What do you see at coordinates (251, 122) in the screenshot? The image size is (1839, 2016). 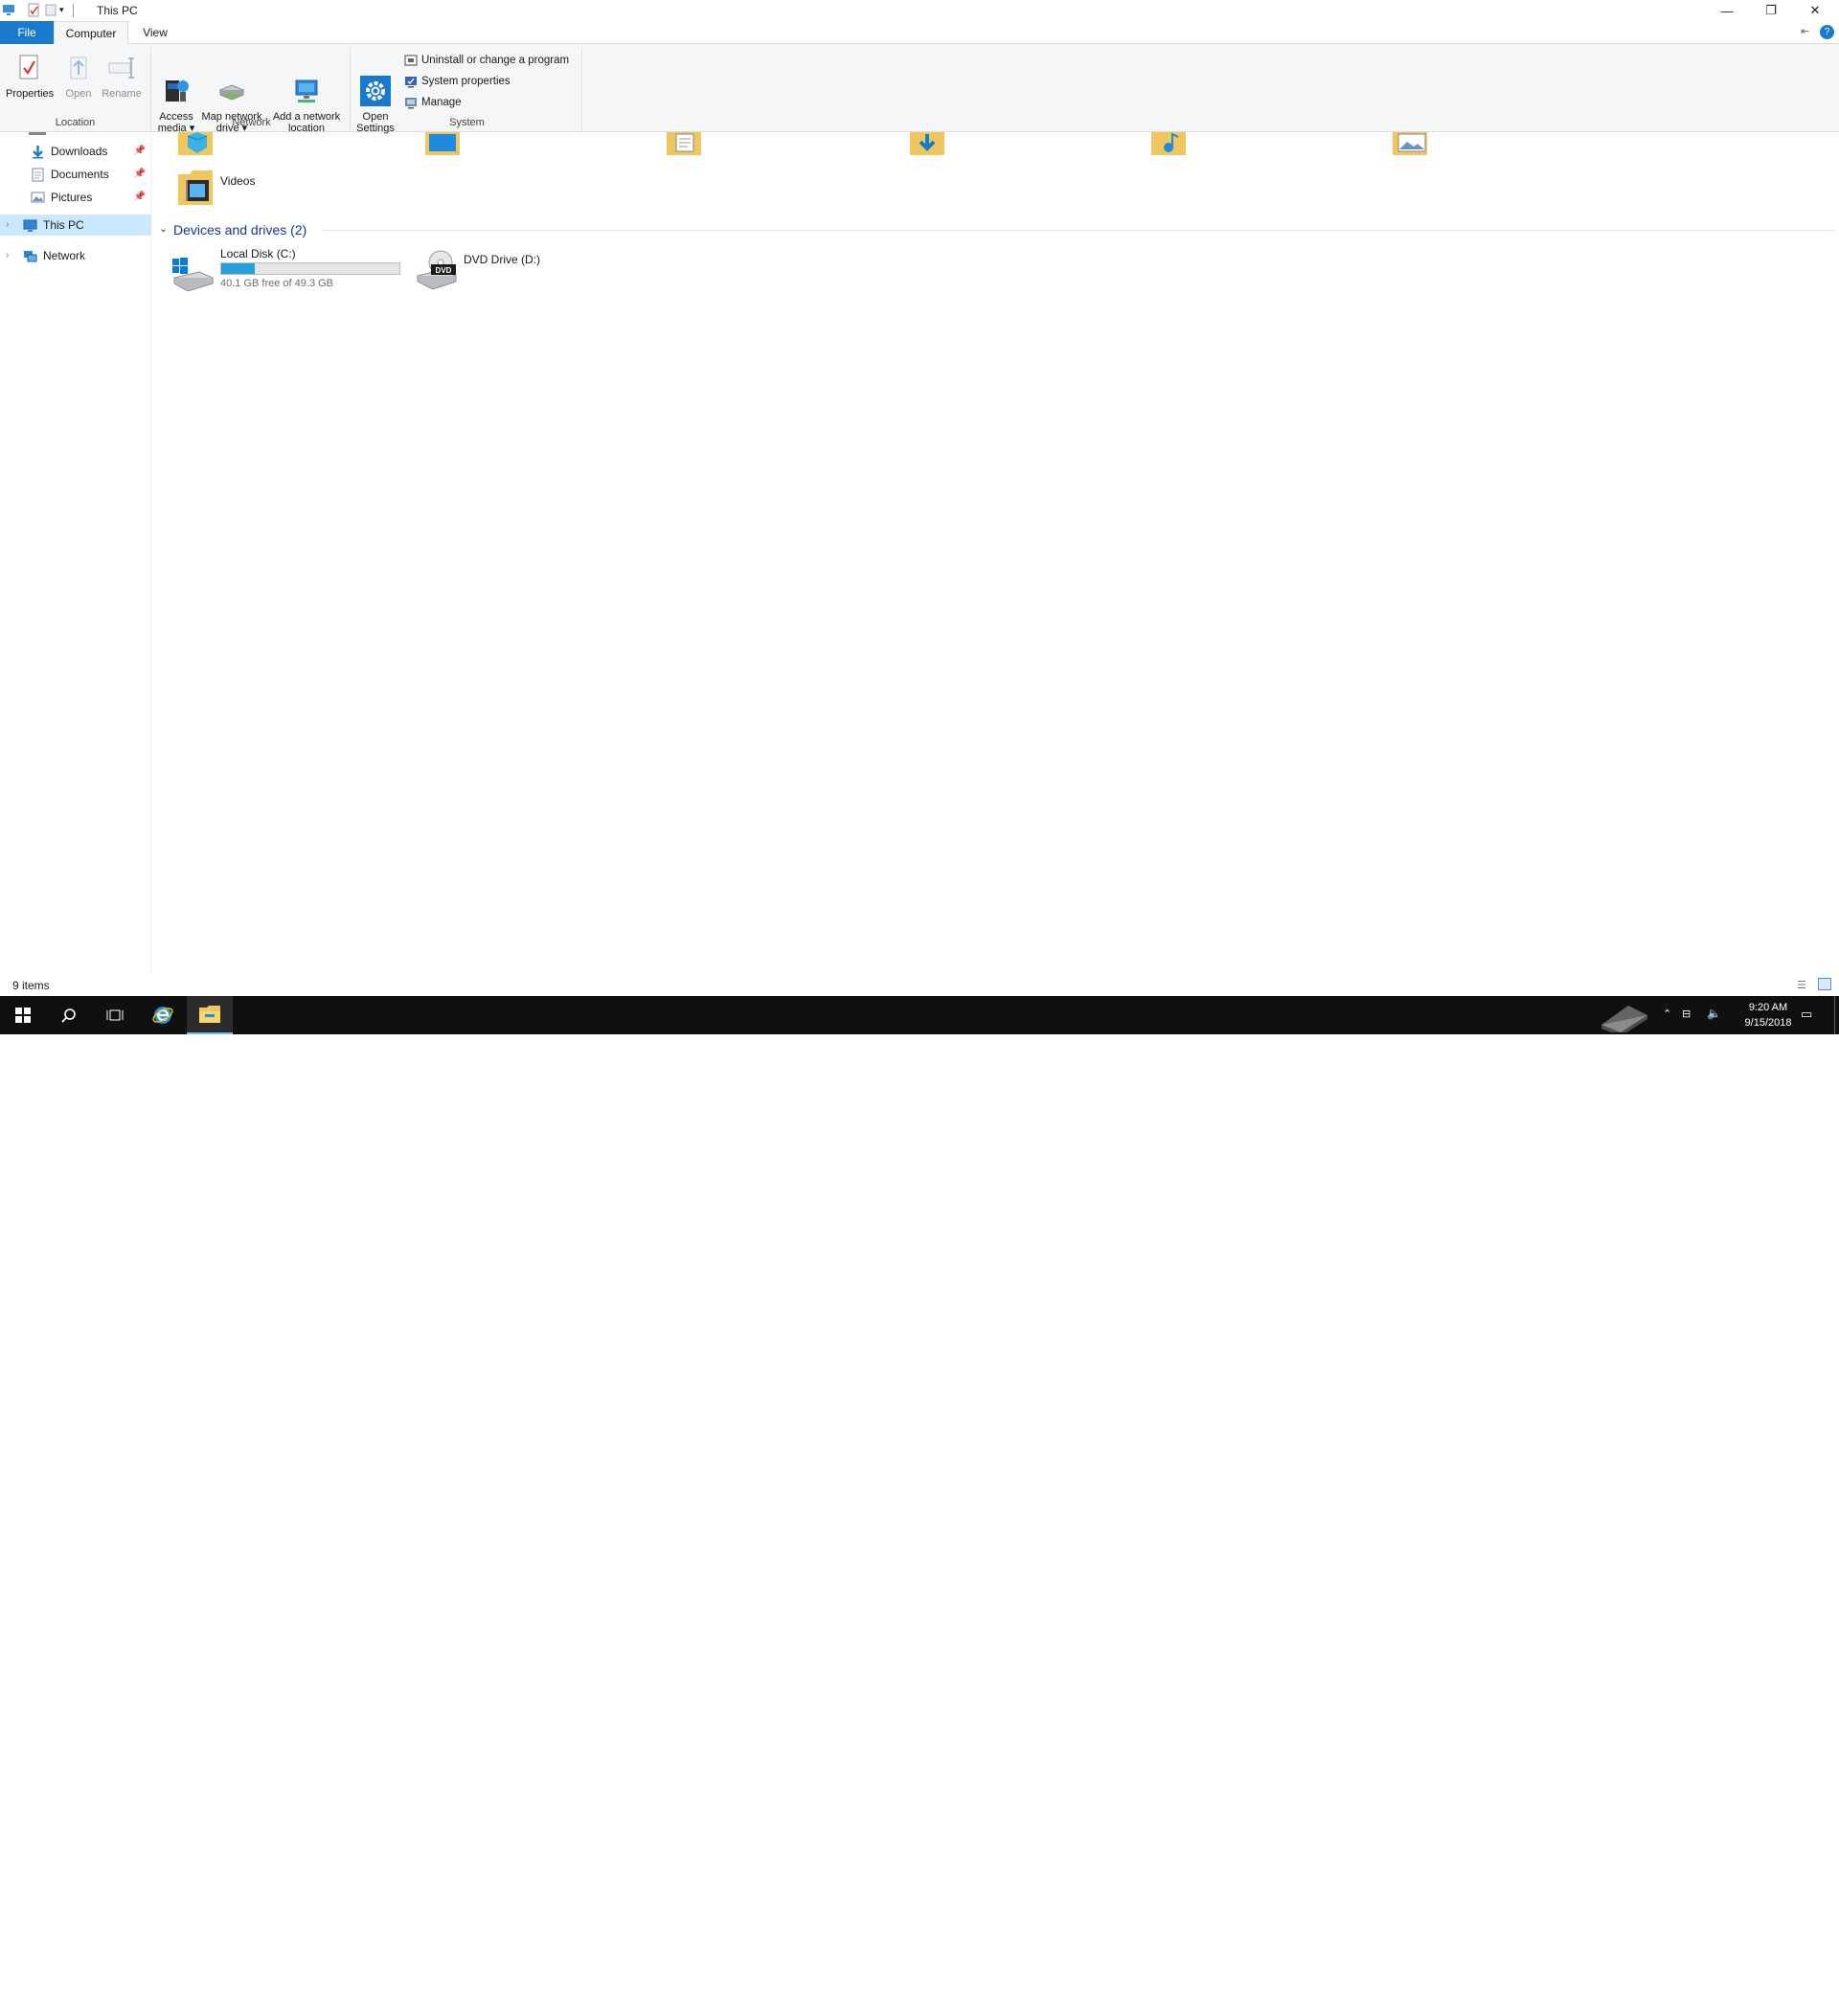 I see `network-group-label: Network` at bounding box center [251, 122].